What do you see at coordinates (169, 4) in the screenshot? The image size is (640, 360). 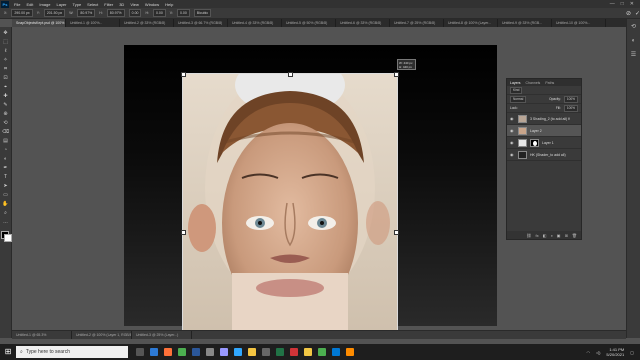 I see `menu-help: Help` at bounding box center [169, 4].